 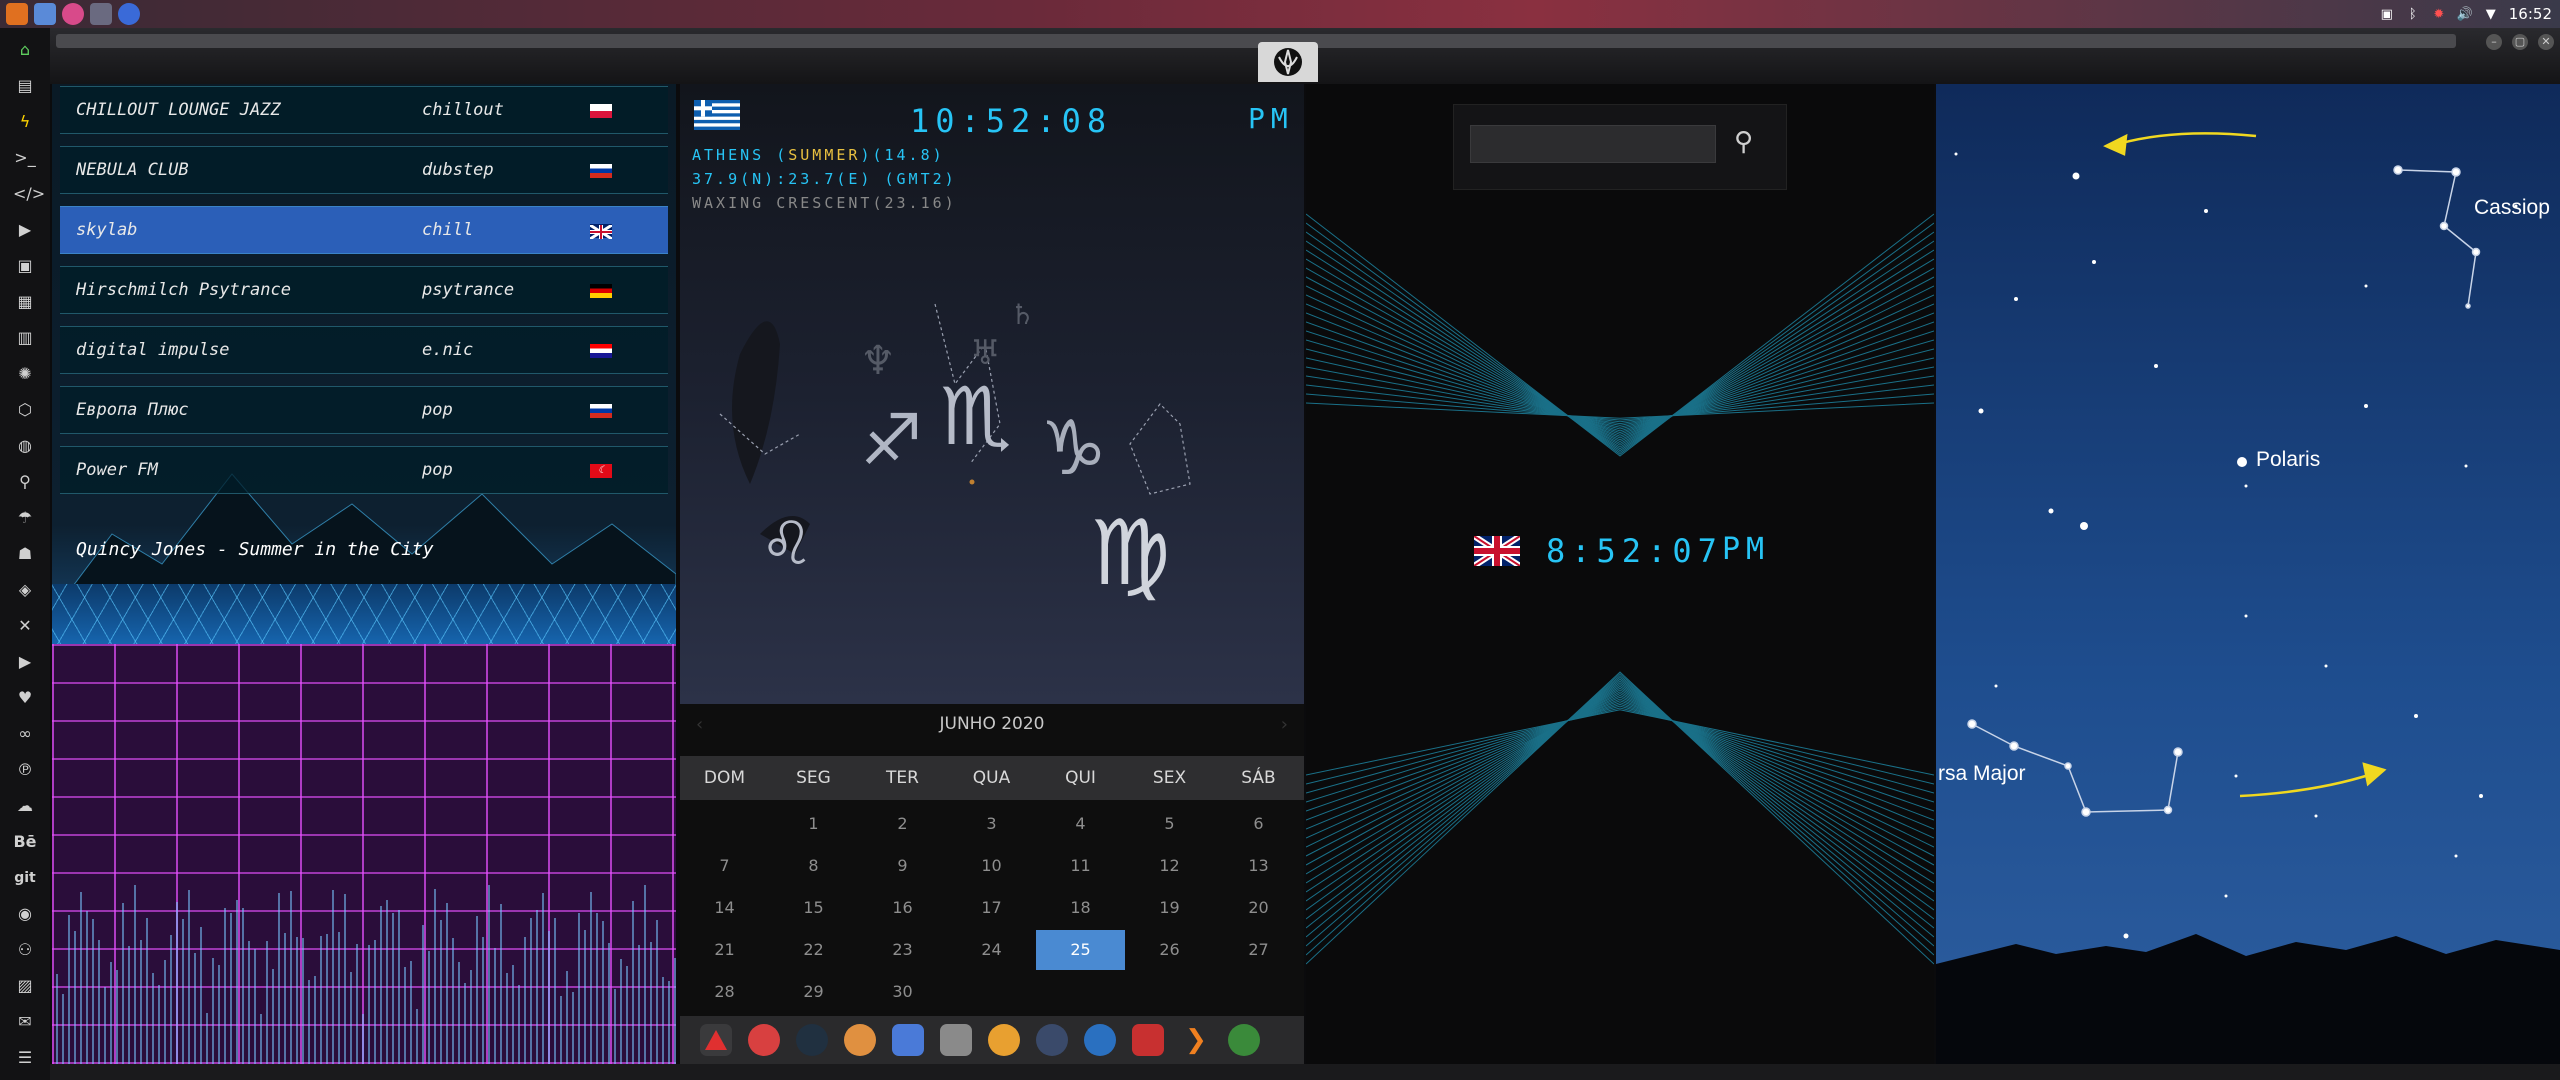 What do you see at coordinates (724, 908) in the screenshot?
I see `calendar-day: 14` at bounding box center [724, 908].